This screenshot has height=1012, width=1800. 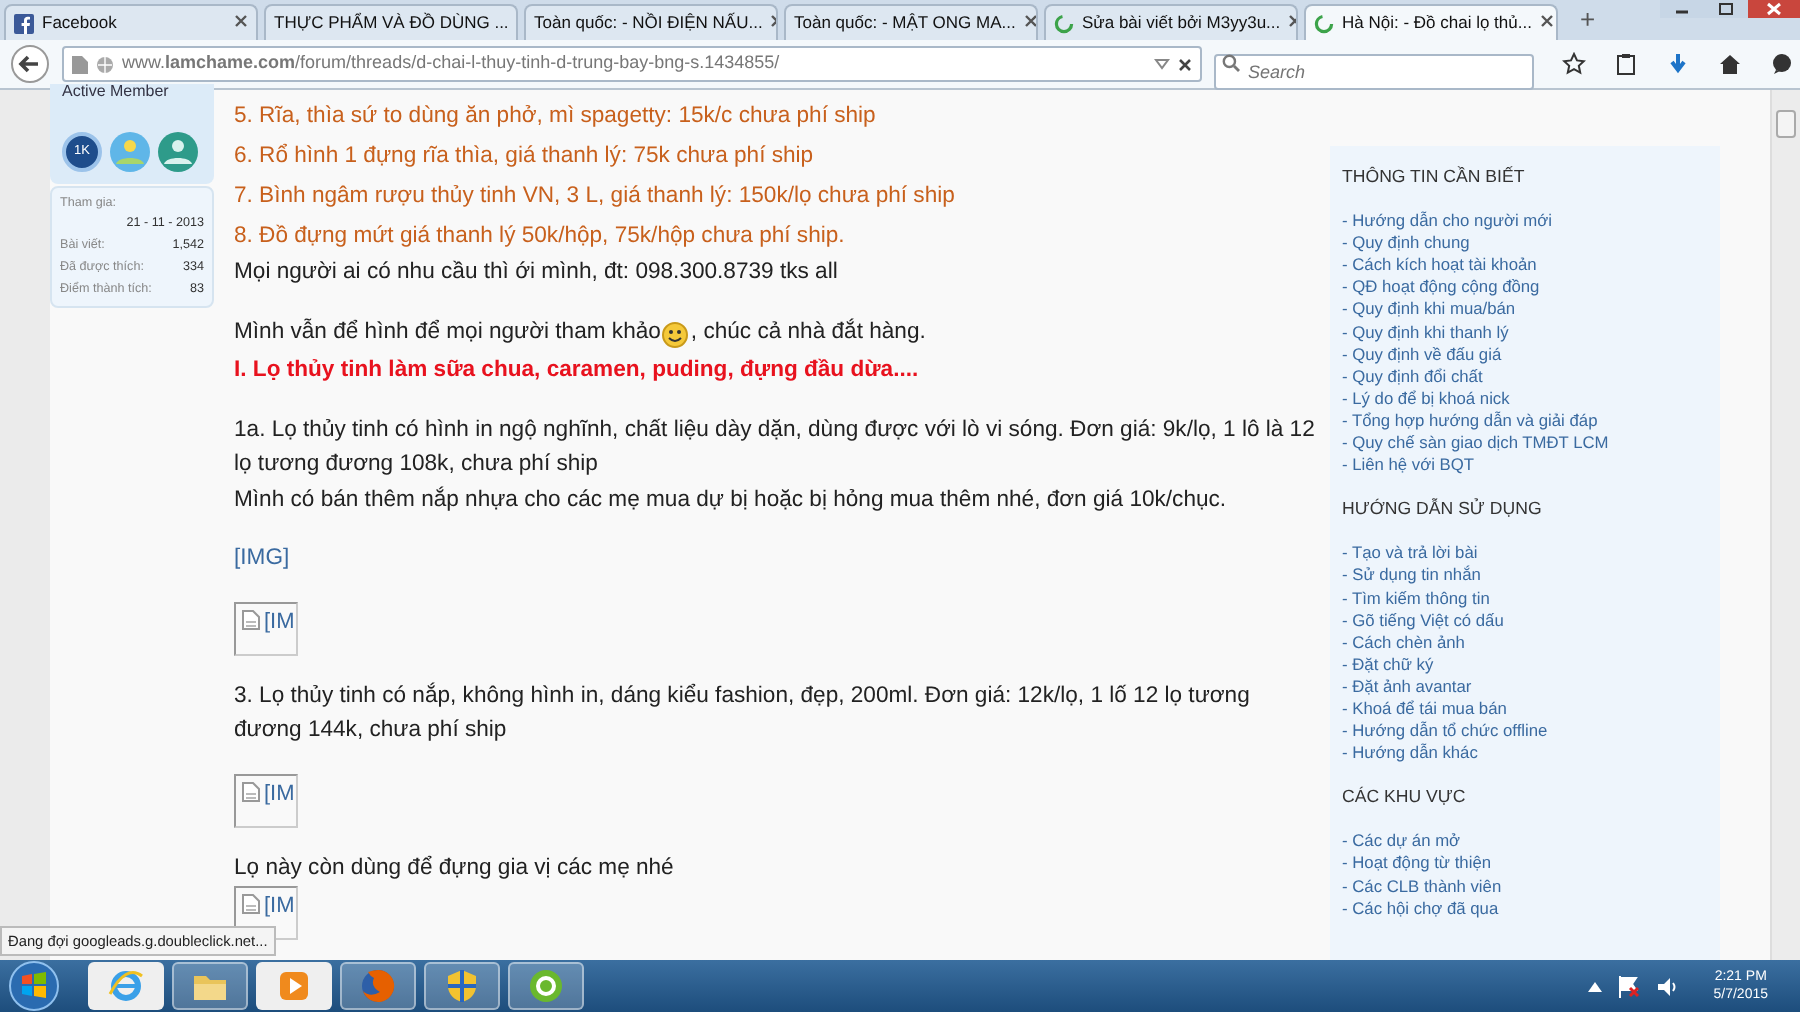 I want to click on sidebar-link: - Quy định đổi chất, so click(x=1525, y=376).